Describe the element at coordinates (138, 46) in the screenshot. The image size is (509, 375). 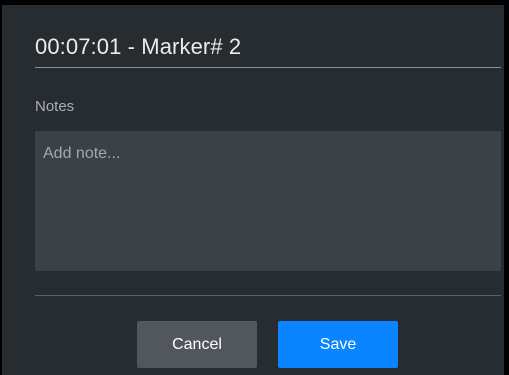
I see `marker-title: 00:07:01 - Marker# 2` at that location.